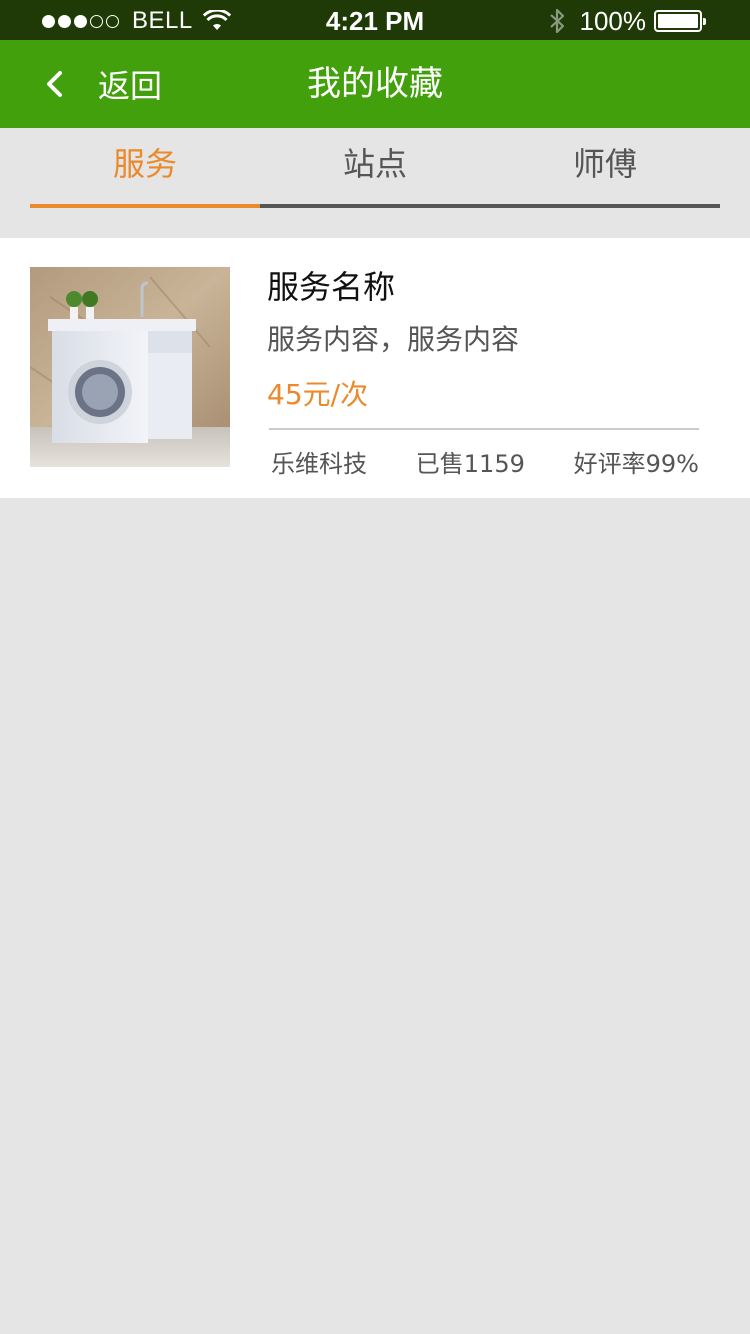 This screenshot has width=750, height=1334. Describe the element at coordinates (484, 429) in the screenshot. I see `divider` at that location.